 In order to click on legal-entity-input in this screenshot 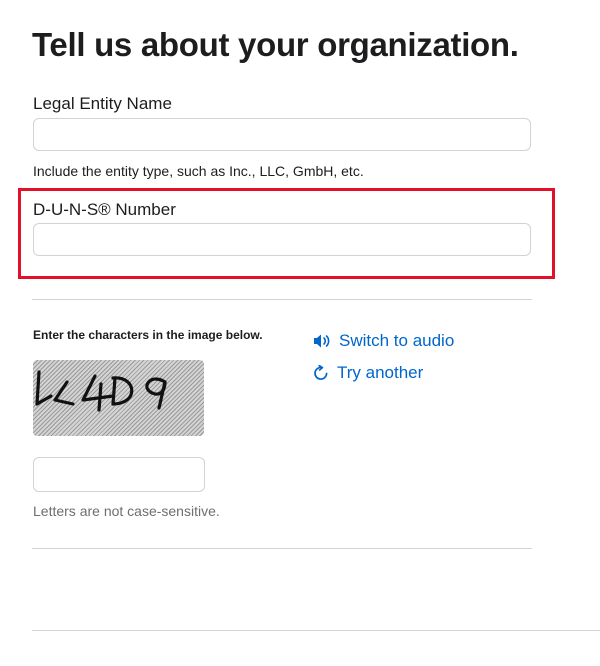, I will do `click(282, 134)`.